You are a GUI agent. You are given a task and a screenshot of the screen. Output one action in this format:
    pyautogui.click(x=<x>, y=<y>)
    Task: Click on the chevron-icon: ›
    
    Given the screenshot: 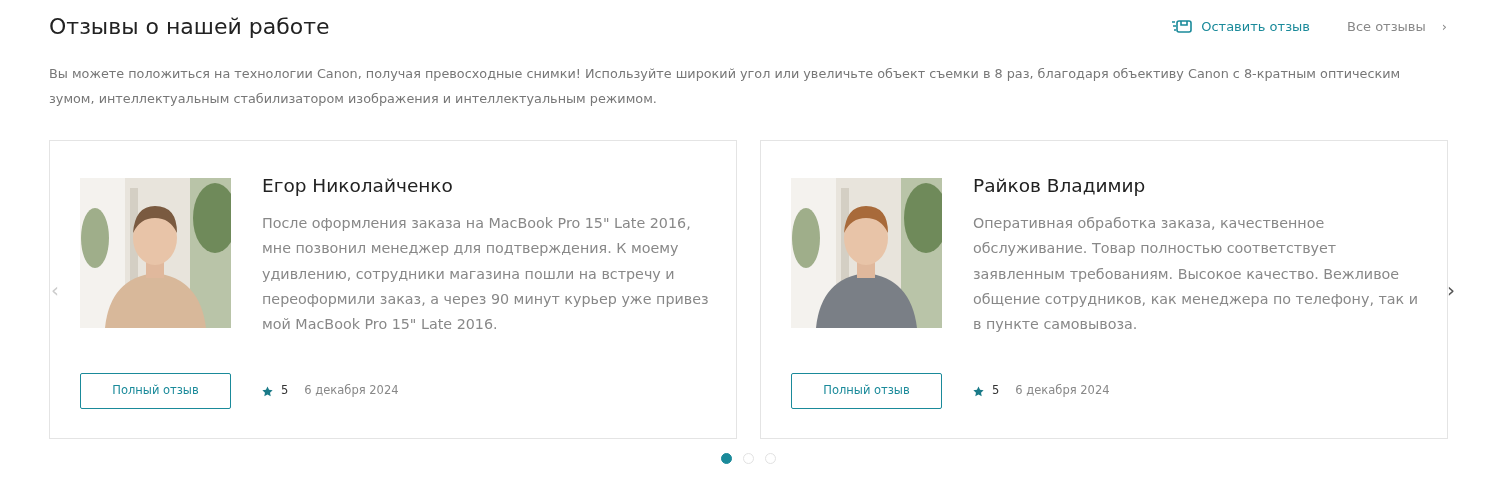 What is the action you would take?
    pyautogui.click(x=1444, y=27)
    